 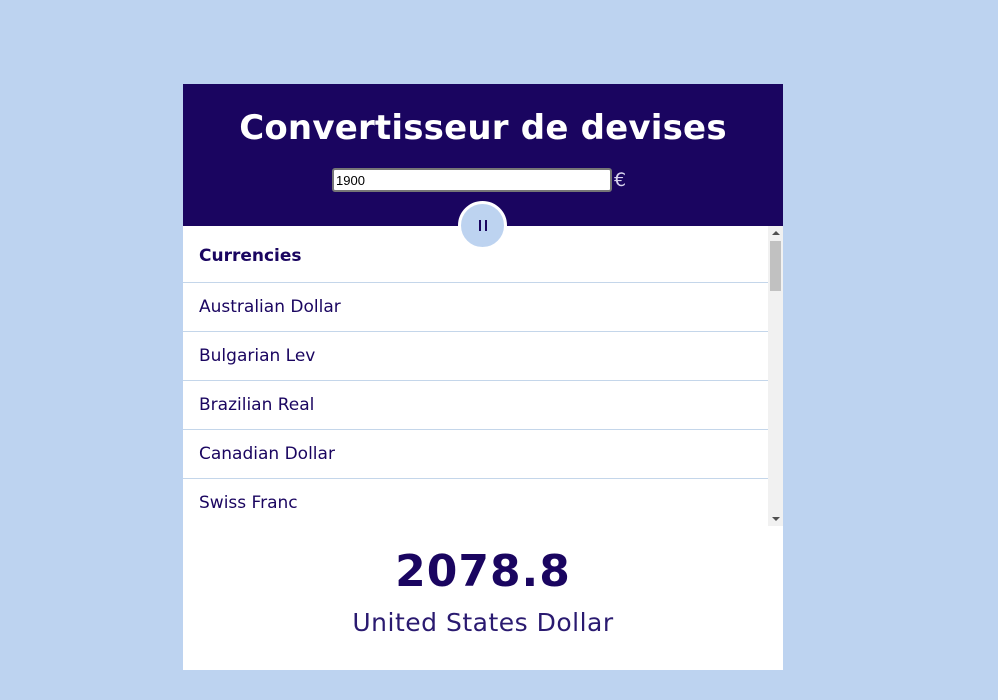 I want to click on amount-row: €, so click(x=479, y=180).